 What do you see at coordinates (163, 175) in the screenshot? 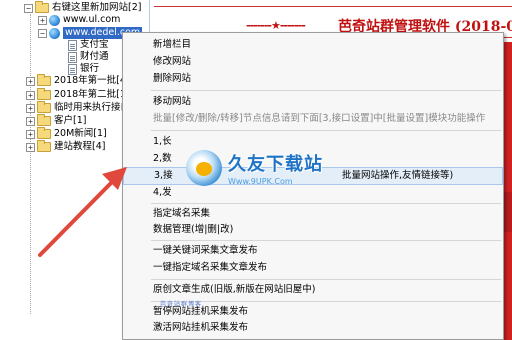
I see `menu-item-step-3-label: 3,接` at bounding box center [163, 175].